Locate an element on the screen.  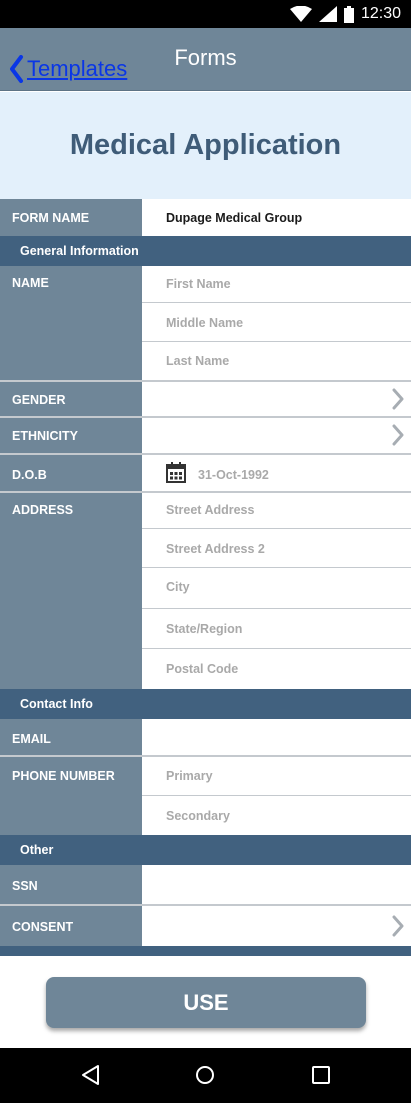
form-name-field: Dupage Medical Group is located at coordinates (276, 217).